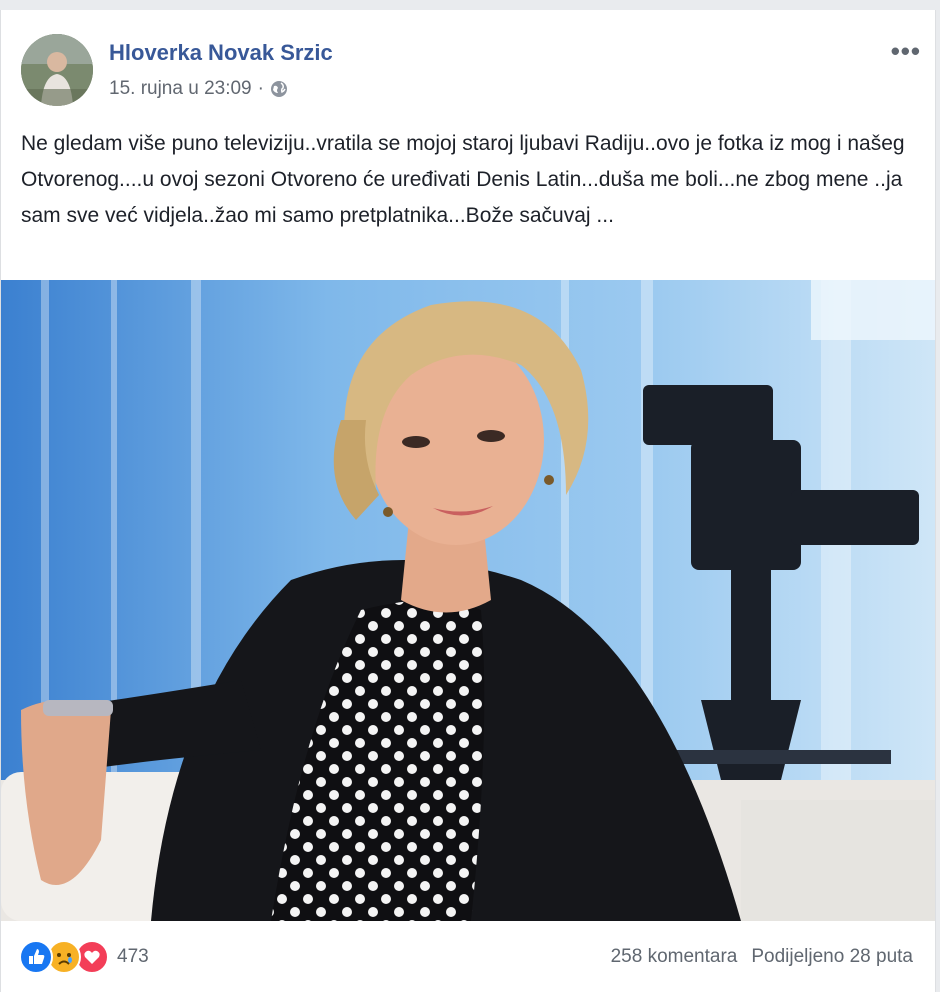 This screenshot has height=992, width=940. What do you see at coordinates (674, 957) in the screenshot?
I see `comments-count-link: 258 komentara` at bounding box center [674, 957].